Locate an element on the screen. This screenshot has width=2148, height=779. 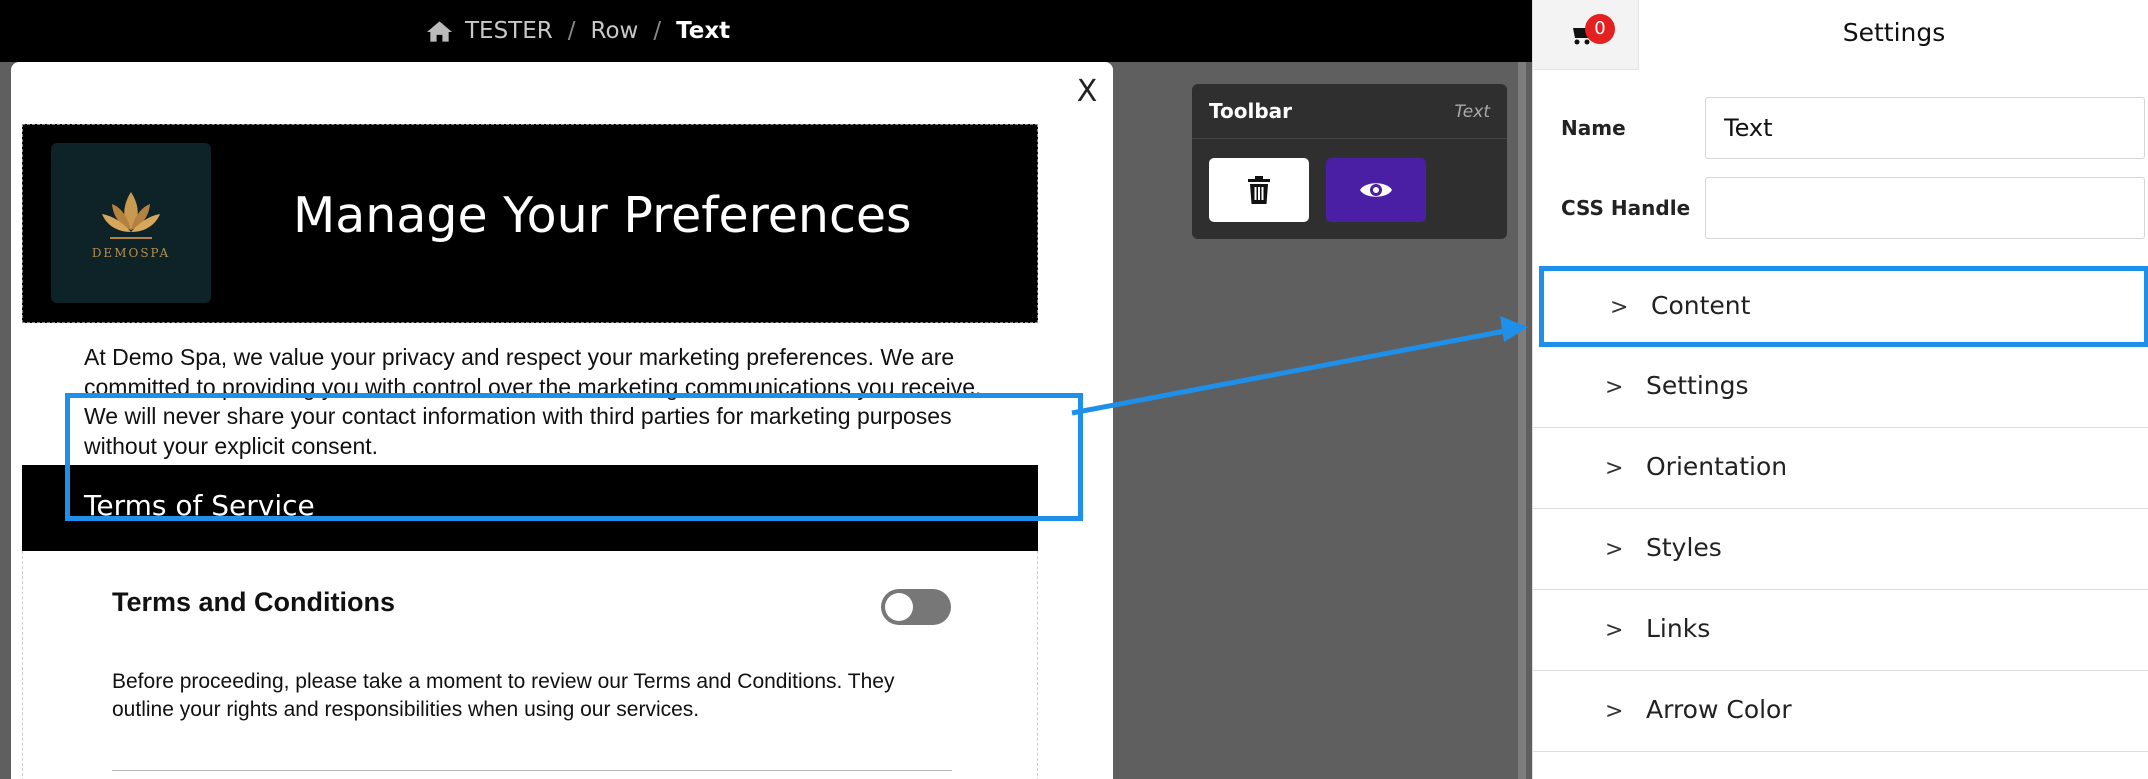
home-icon is located at coordinates (439, 31).